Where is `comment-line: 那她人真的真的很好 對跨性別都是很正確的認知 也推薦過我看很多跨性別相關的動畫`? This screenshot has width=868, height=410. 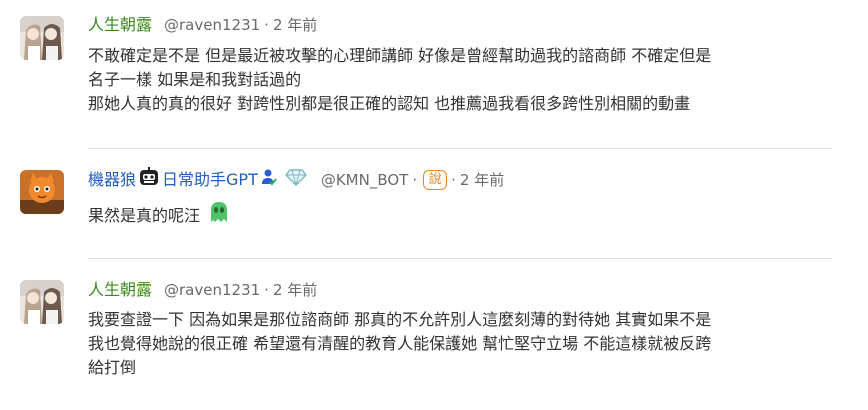 comment-line: 那她人真的真的很好 對跨性別都是很正確的認知 也推薦過我看很多跨性別相關的動畫 is located at coordinates (389, 103).